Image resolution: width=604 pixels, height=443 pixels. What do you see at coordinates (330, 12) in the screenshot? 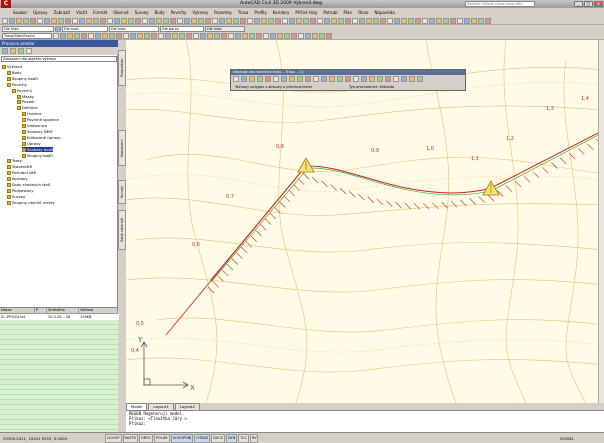
I see `menu-item: Potrubí` at bounding box center [330, 12].